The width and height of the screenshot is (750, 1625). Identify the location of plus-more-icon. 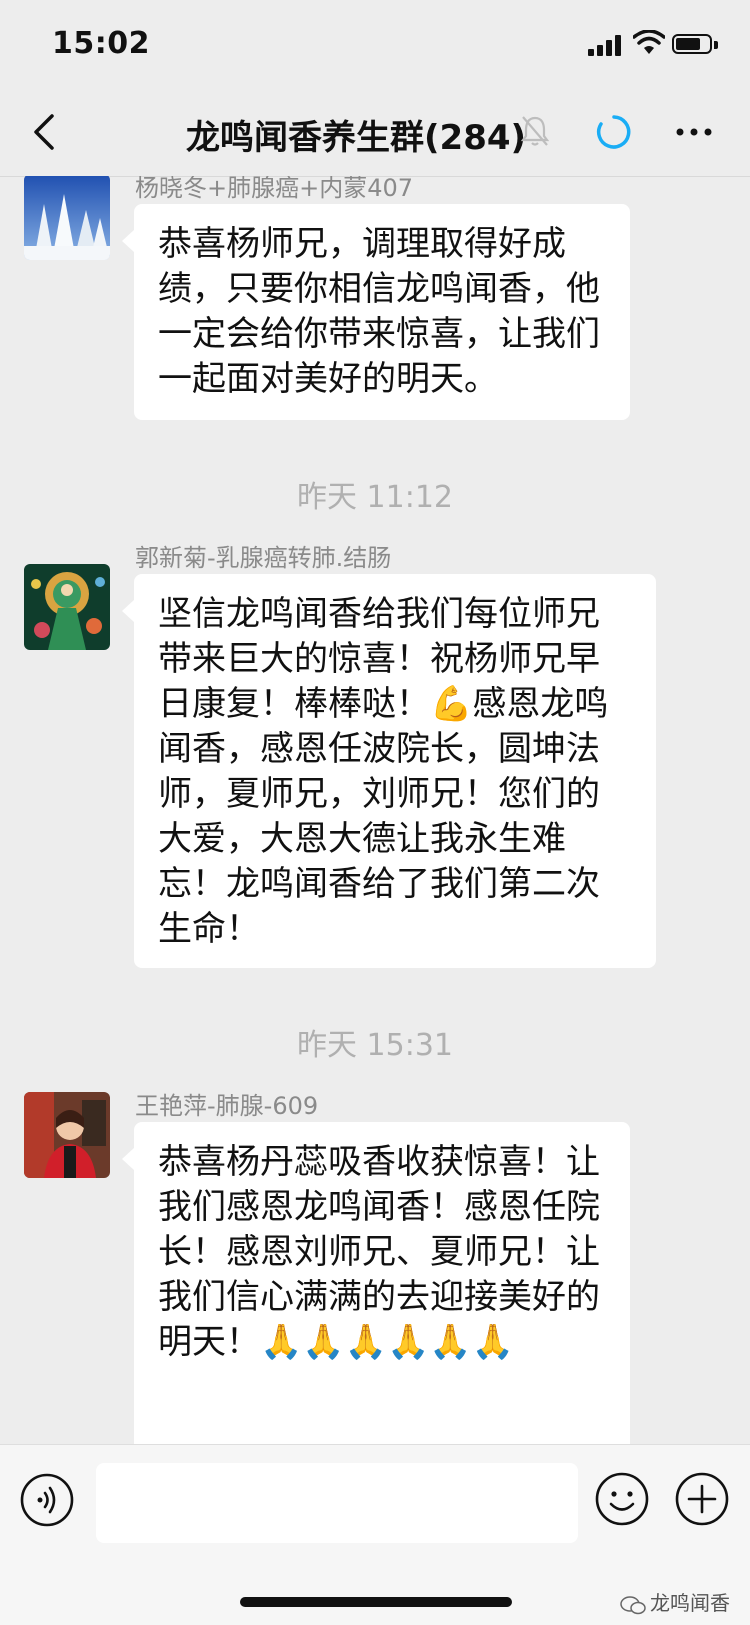
(702, 1499).